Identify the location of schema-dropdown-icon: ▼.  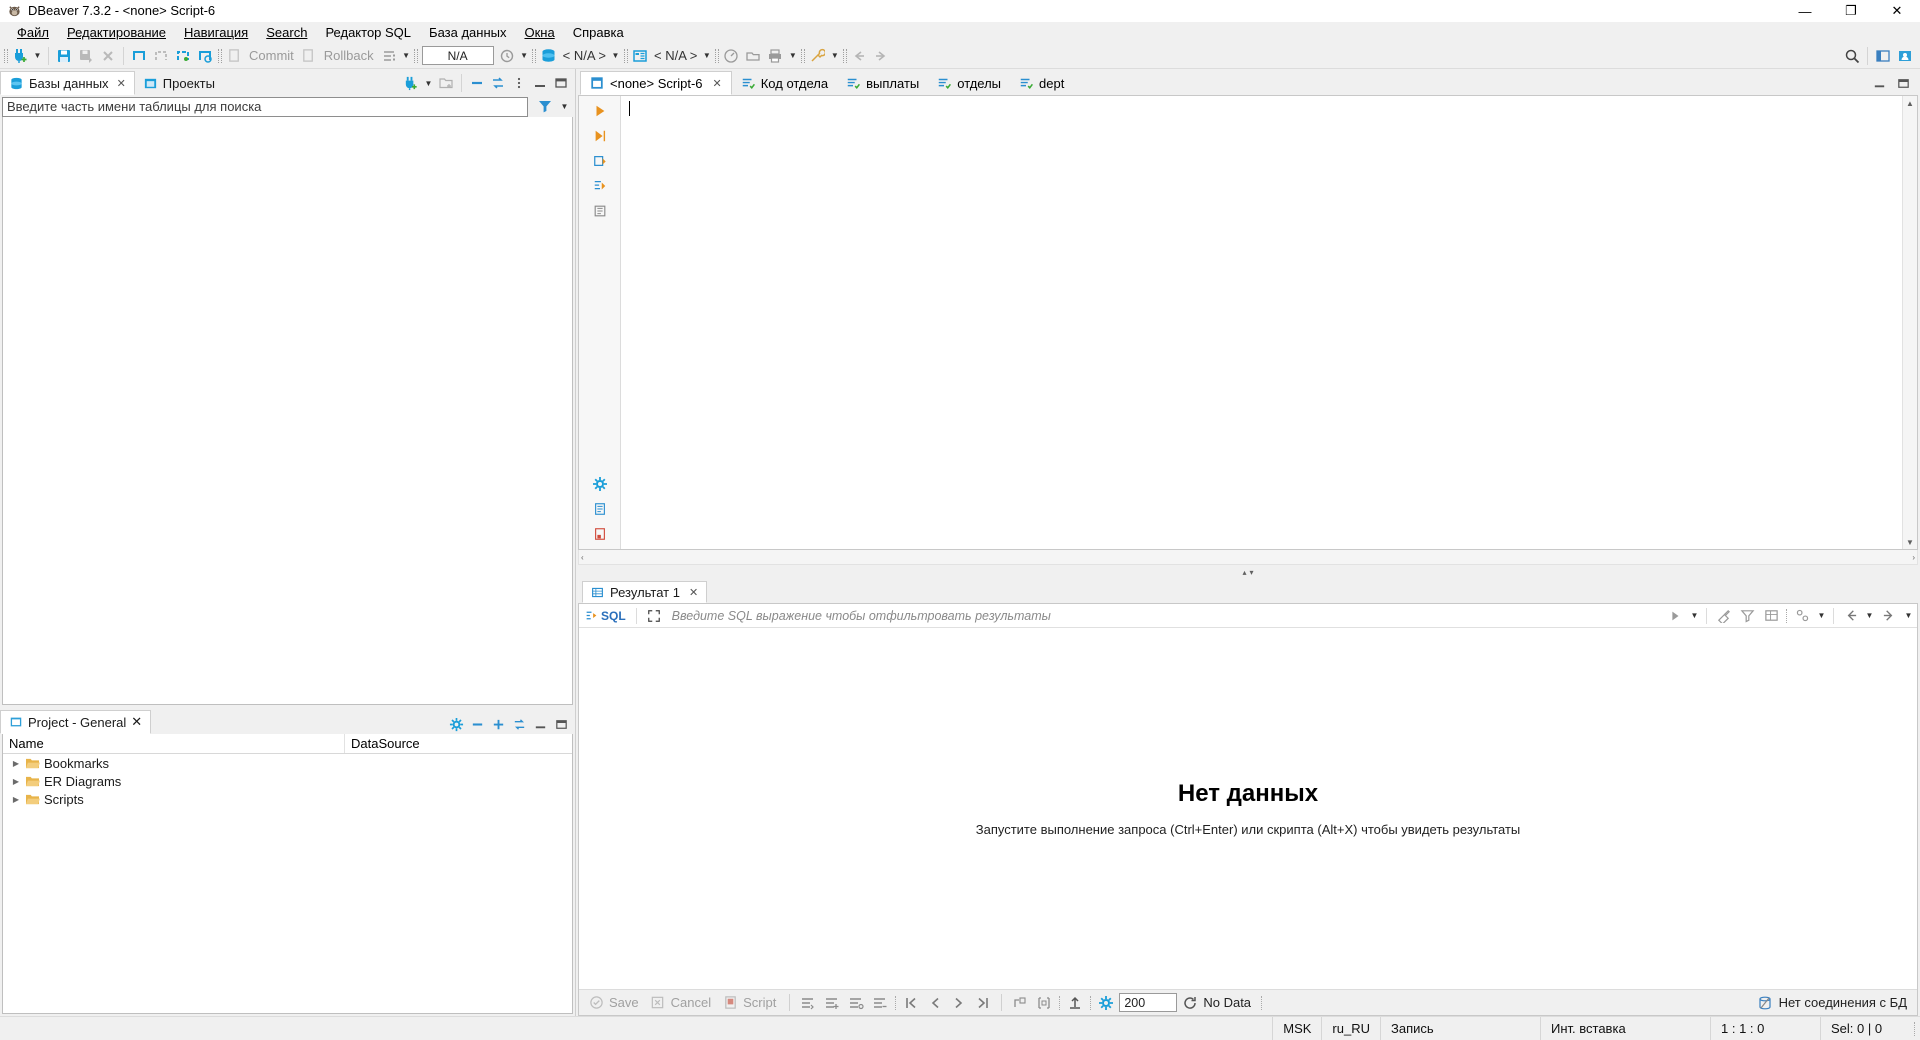
(706, 56).